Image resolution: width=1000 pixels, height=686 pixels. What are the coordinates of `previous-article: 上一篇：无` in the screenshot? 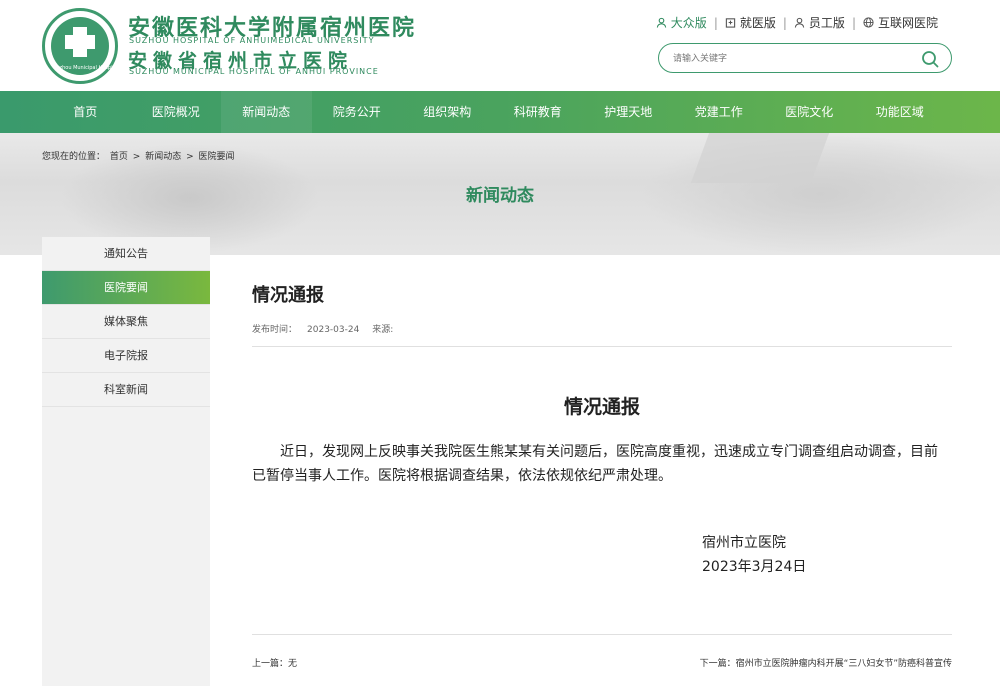 It's located at (274, 662).